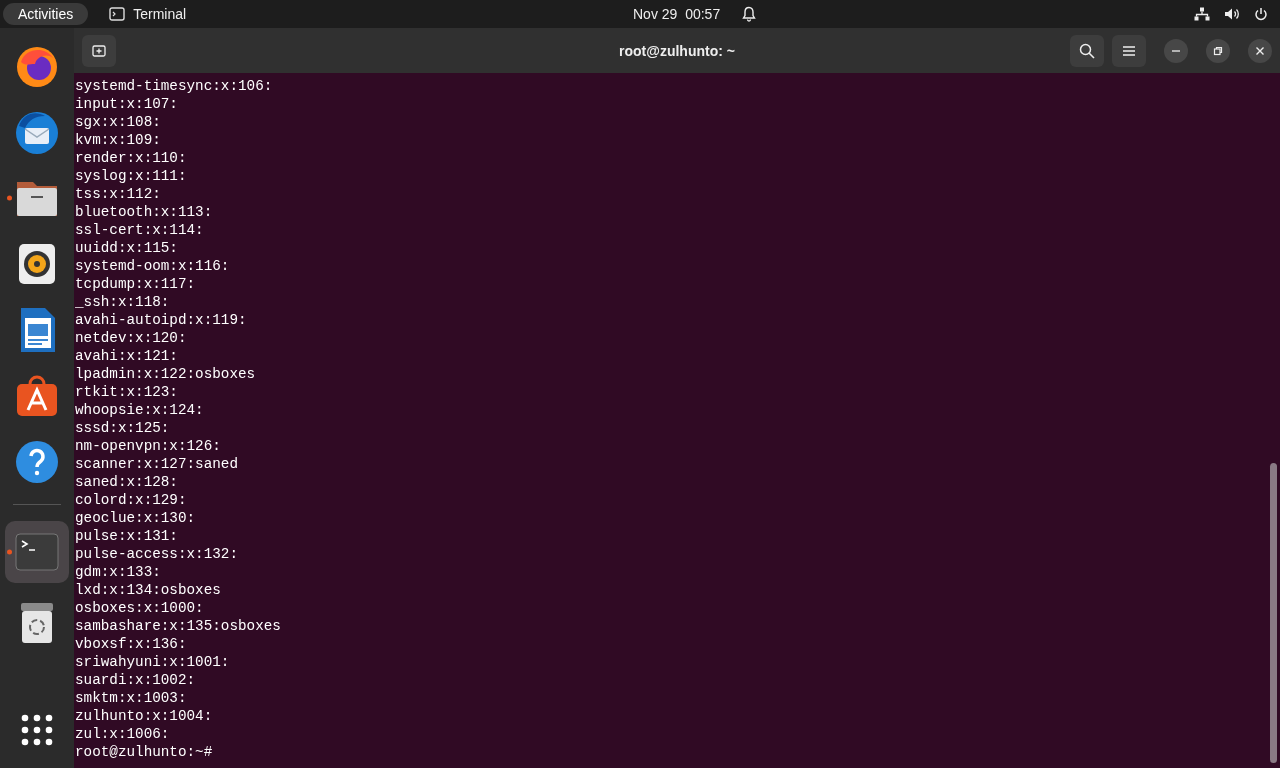 The image size is (1280, 768). What do you see at coordinates (46, 14) in the screenshot?
I see `activities-button: Activities` at bounding box center [46, 14].